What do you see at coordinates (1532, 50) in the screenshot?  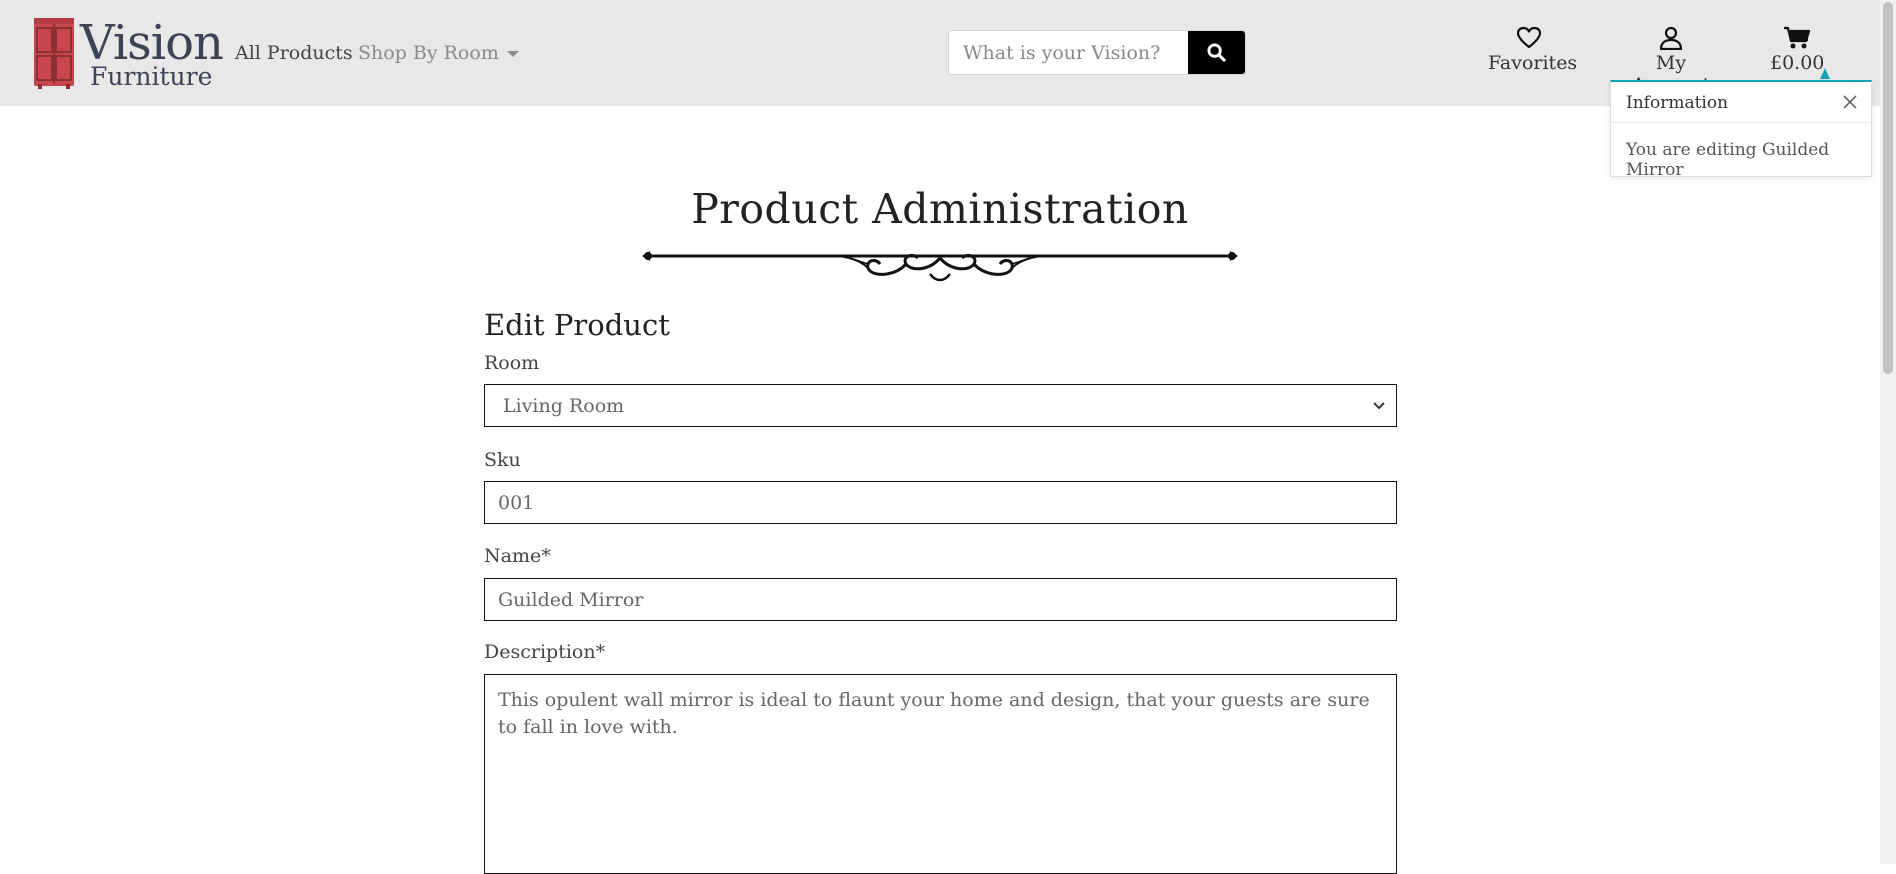 I see `favorites-link: Favorites` at bounding box center [1532, 50].